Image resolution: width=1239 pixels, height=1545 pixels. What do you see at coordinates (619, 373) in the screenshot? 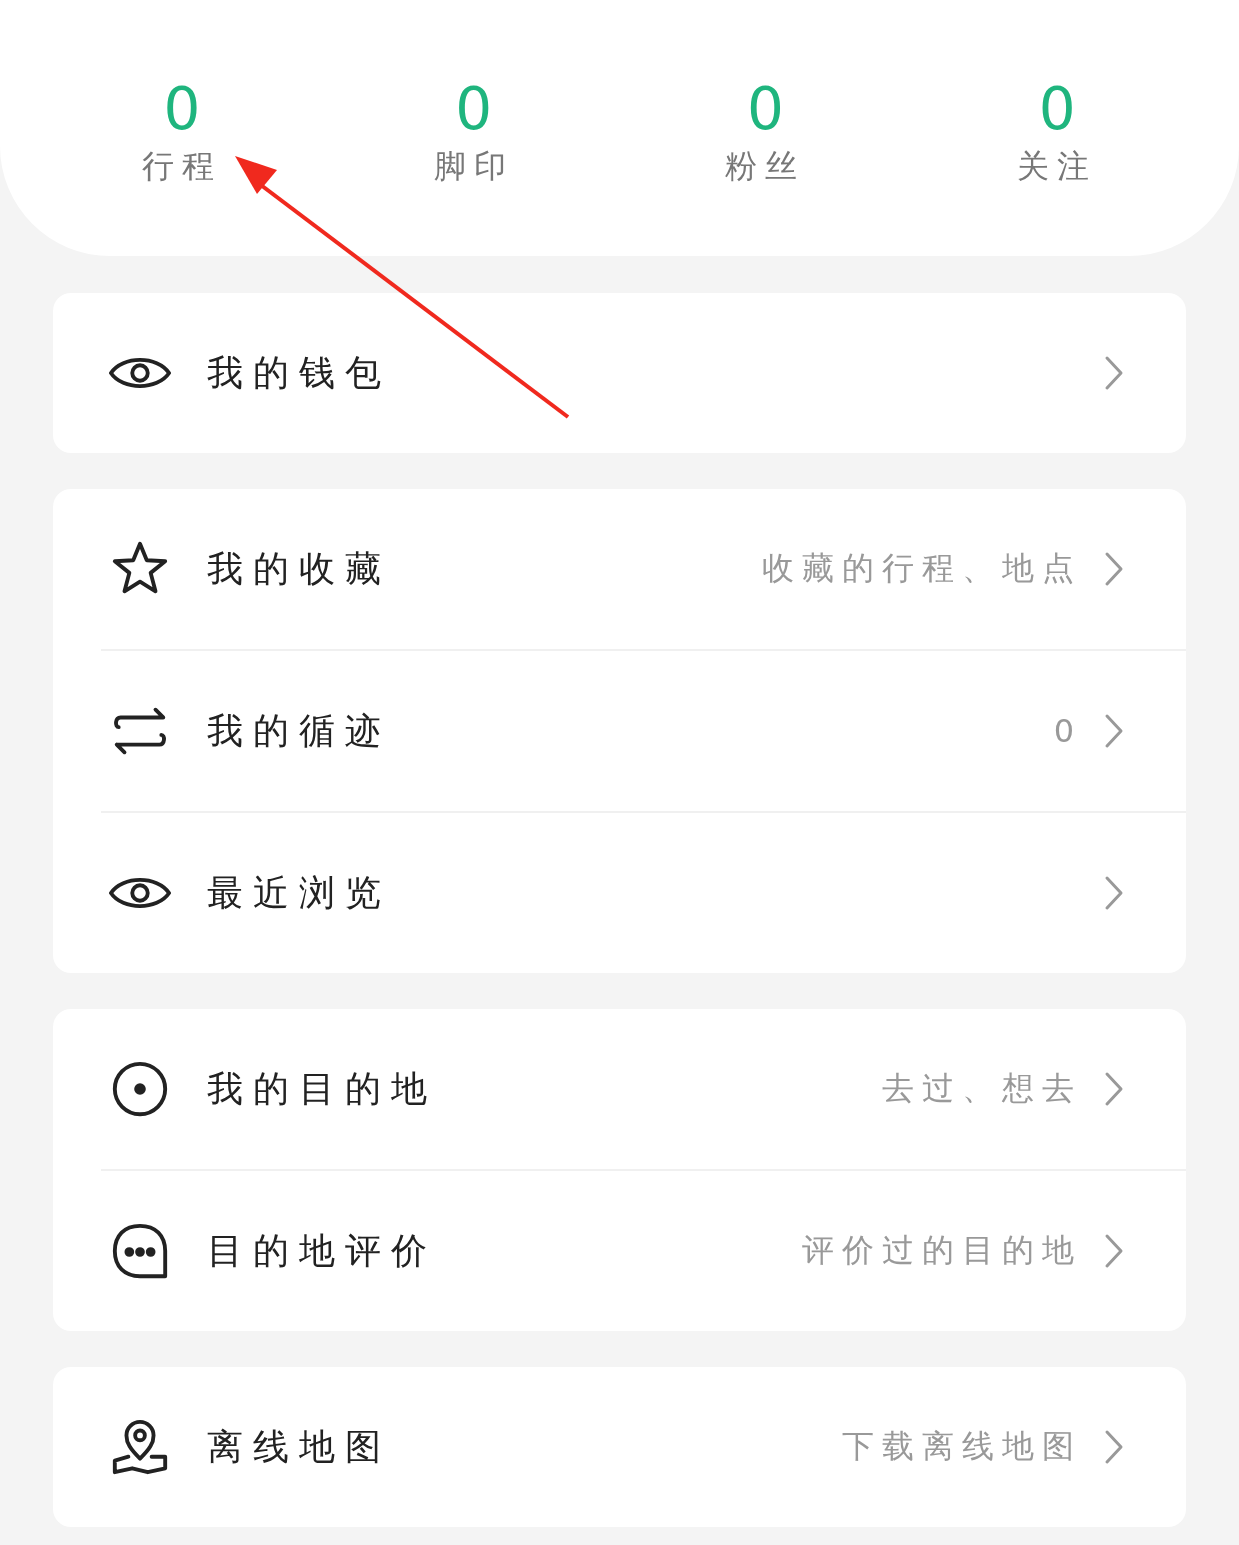
I see `menu-item: 我的钱包` at bounding box center [619, 373].